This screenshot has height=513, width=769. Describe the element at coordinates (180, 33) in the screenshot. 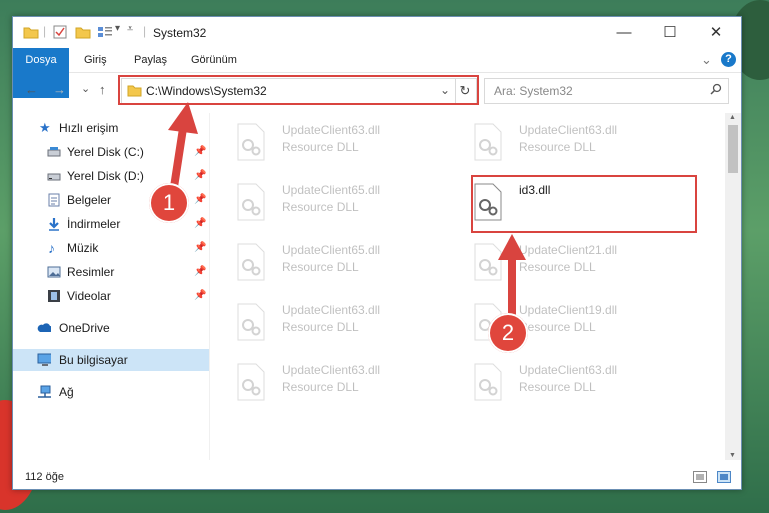

I see `window-title: System32` at that location.